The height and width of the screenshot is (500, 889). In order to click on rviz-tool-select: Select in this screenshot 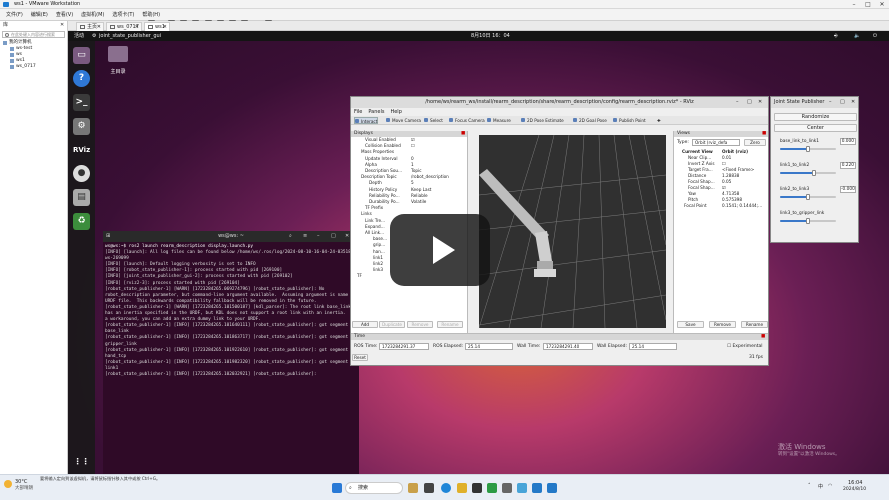, I will do `click(433, 120)`.